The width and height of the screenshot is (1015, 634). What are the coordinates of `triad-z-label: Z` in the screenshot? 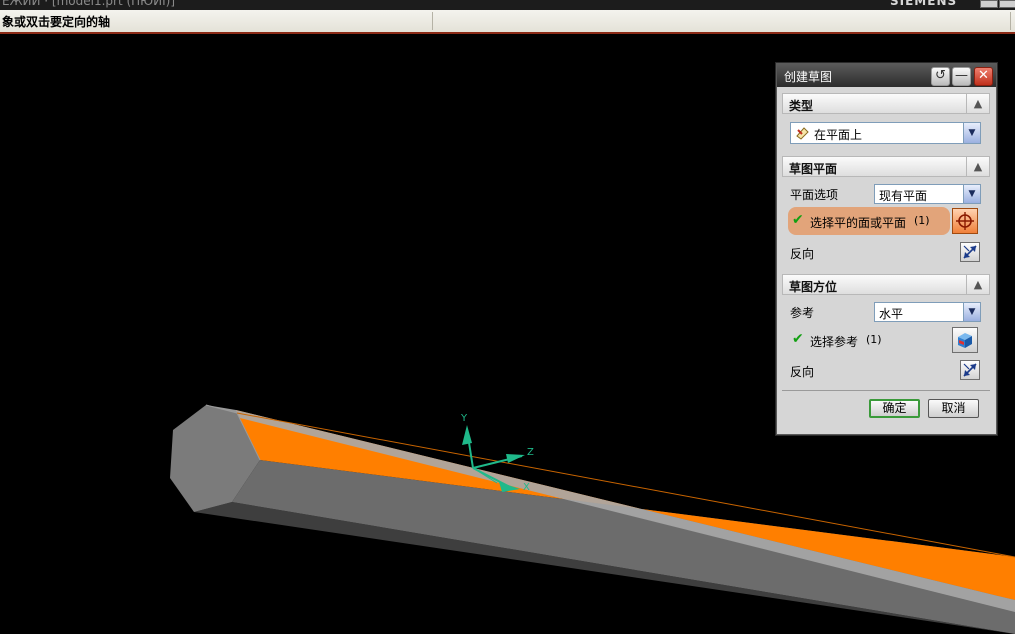 It's located at (530, 452).